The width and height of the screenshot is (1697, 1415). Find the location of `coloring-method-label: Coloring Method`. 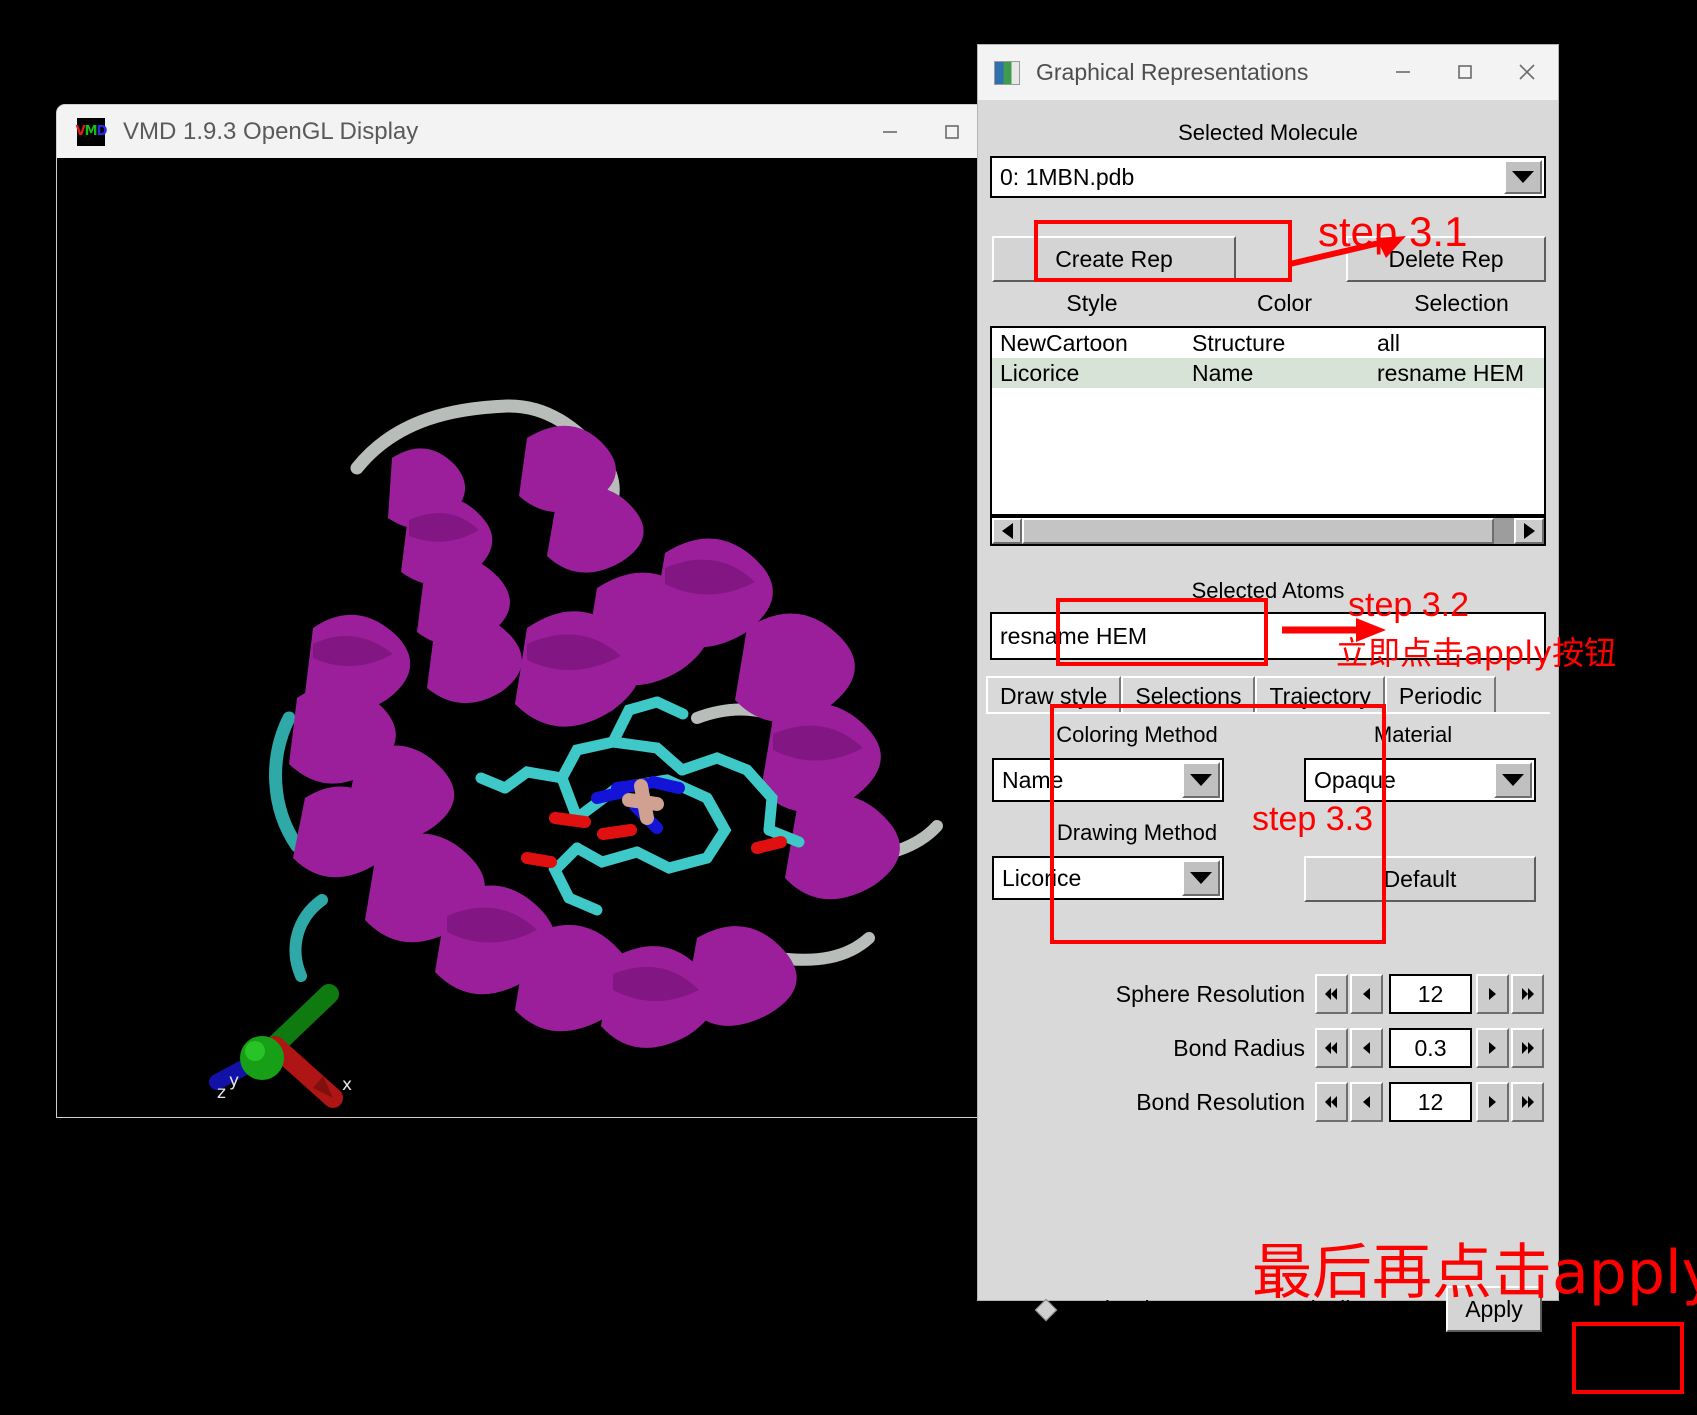

coloring-method-label: Coloring Method is located at coordinates (1137, 734).